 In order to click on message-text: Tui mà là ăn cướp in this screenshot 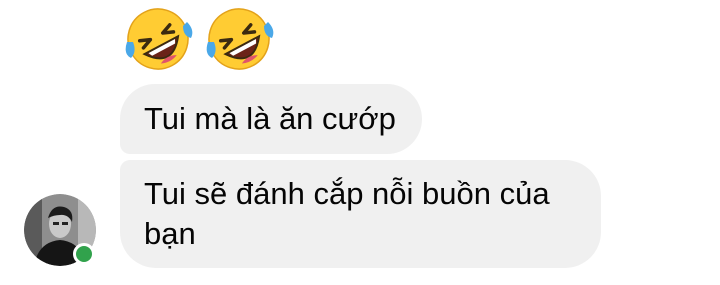, I will do `click(270, 118)`.